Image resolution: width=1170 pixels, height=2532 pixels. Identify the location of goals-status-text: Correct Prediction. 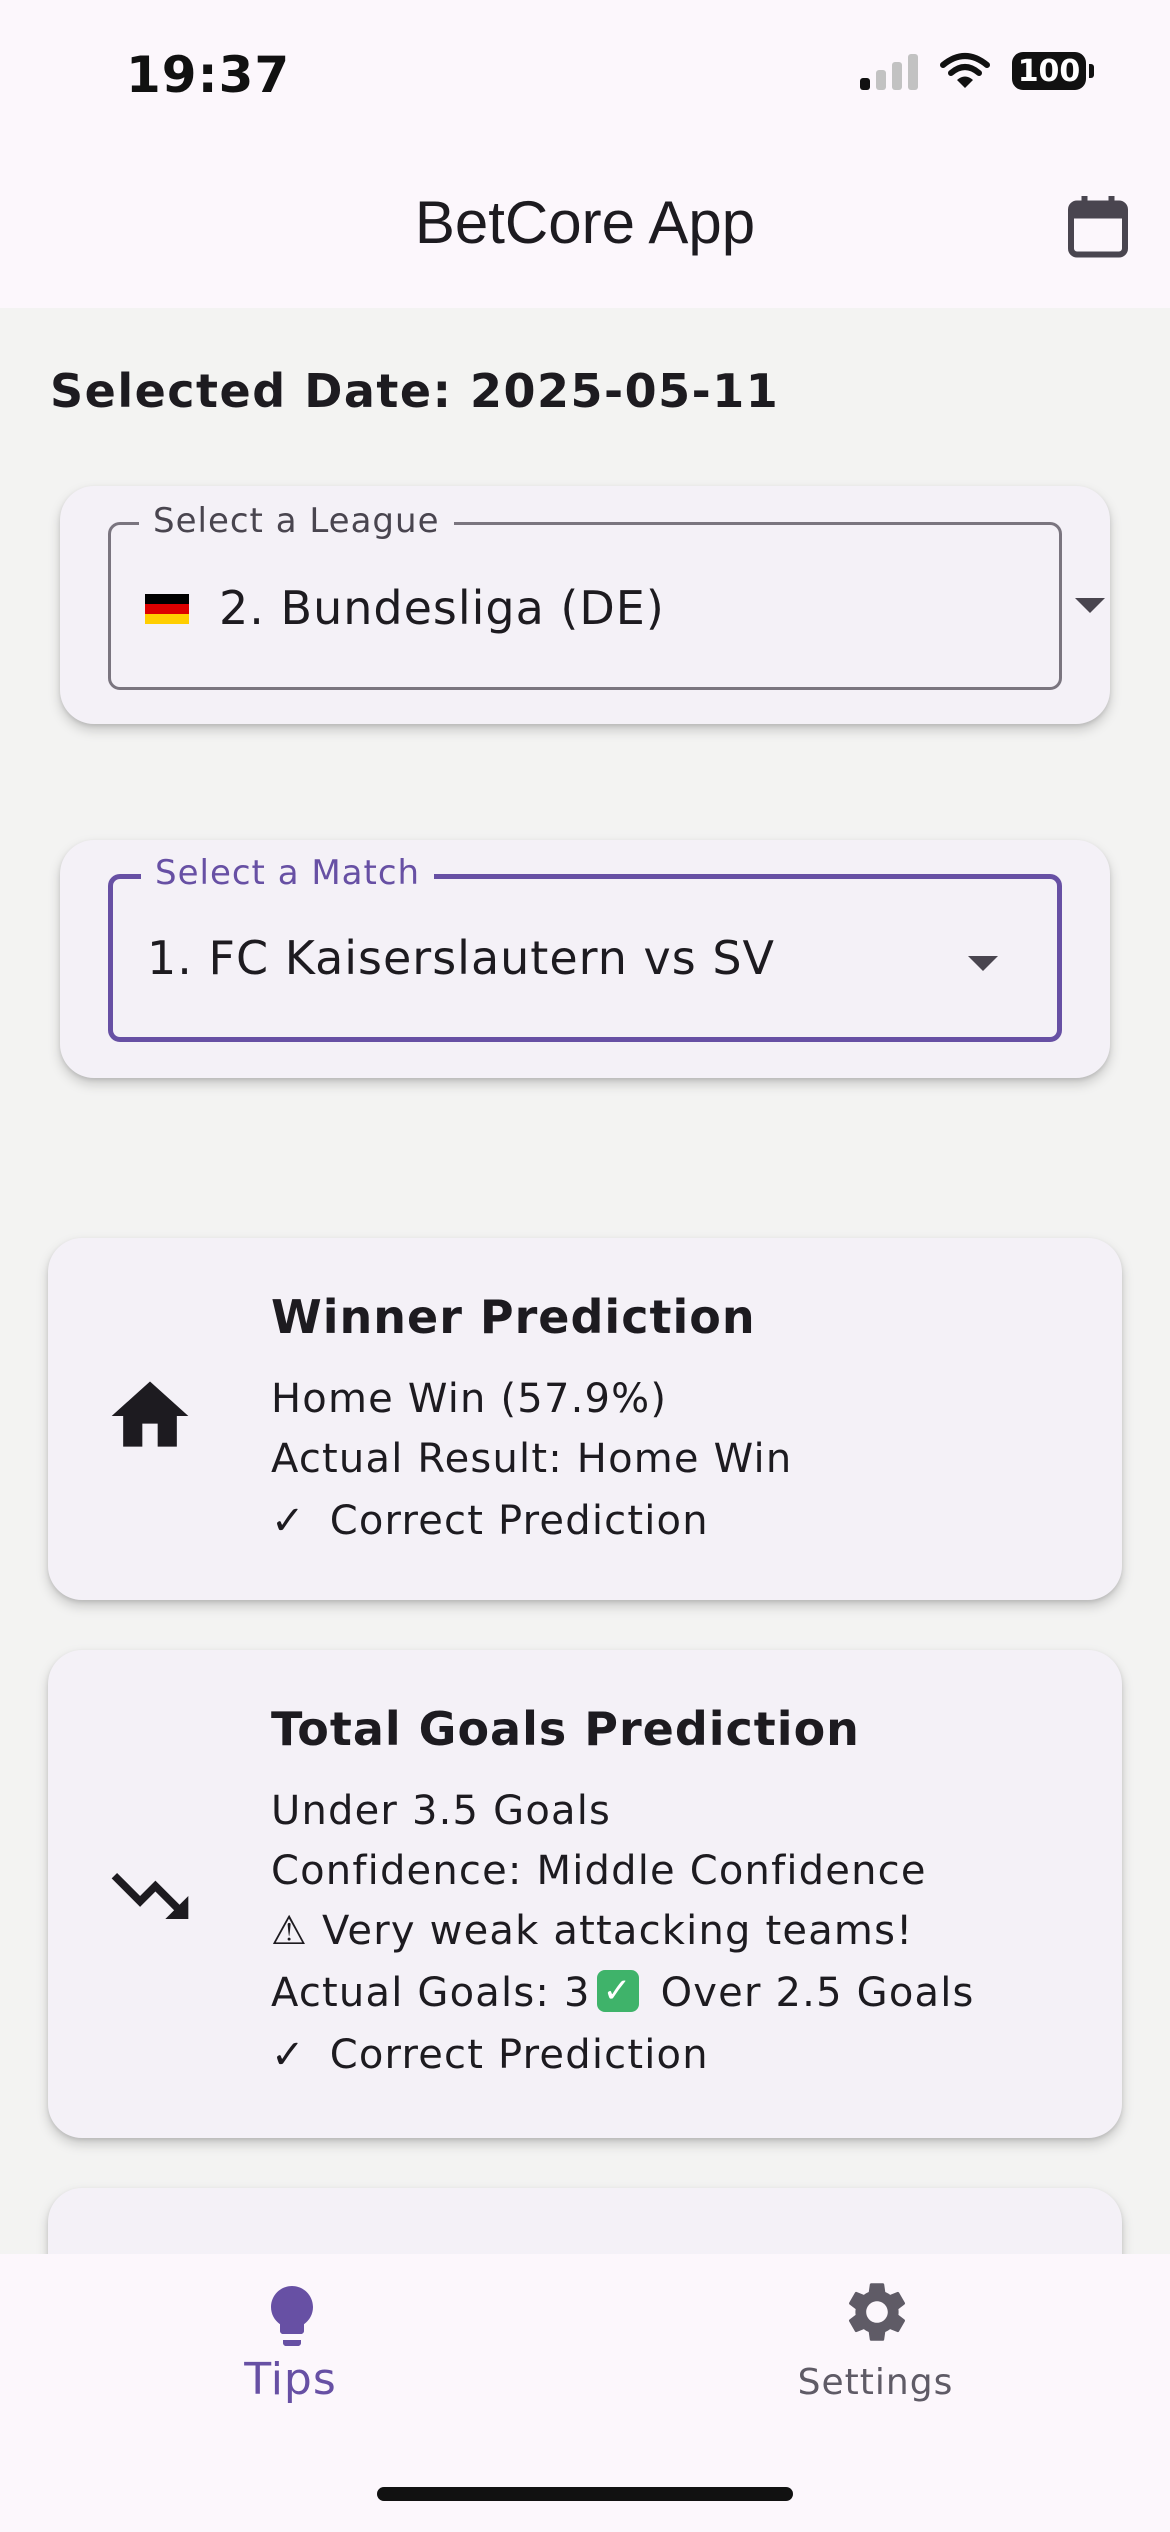
(519, 2055).